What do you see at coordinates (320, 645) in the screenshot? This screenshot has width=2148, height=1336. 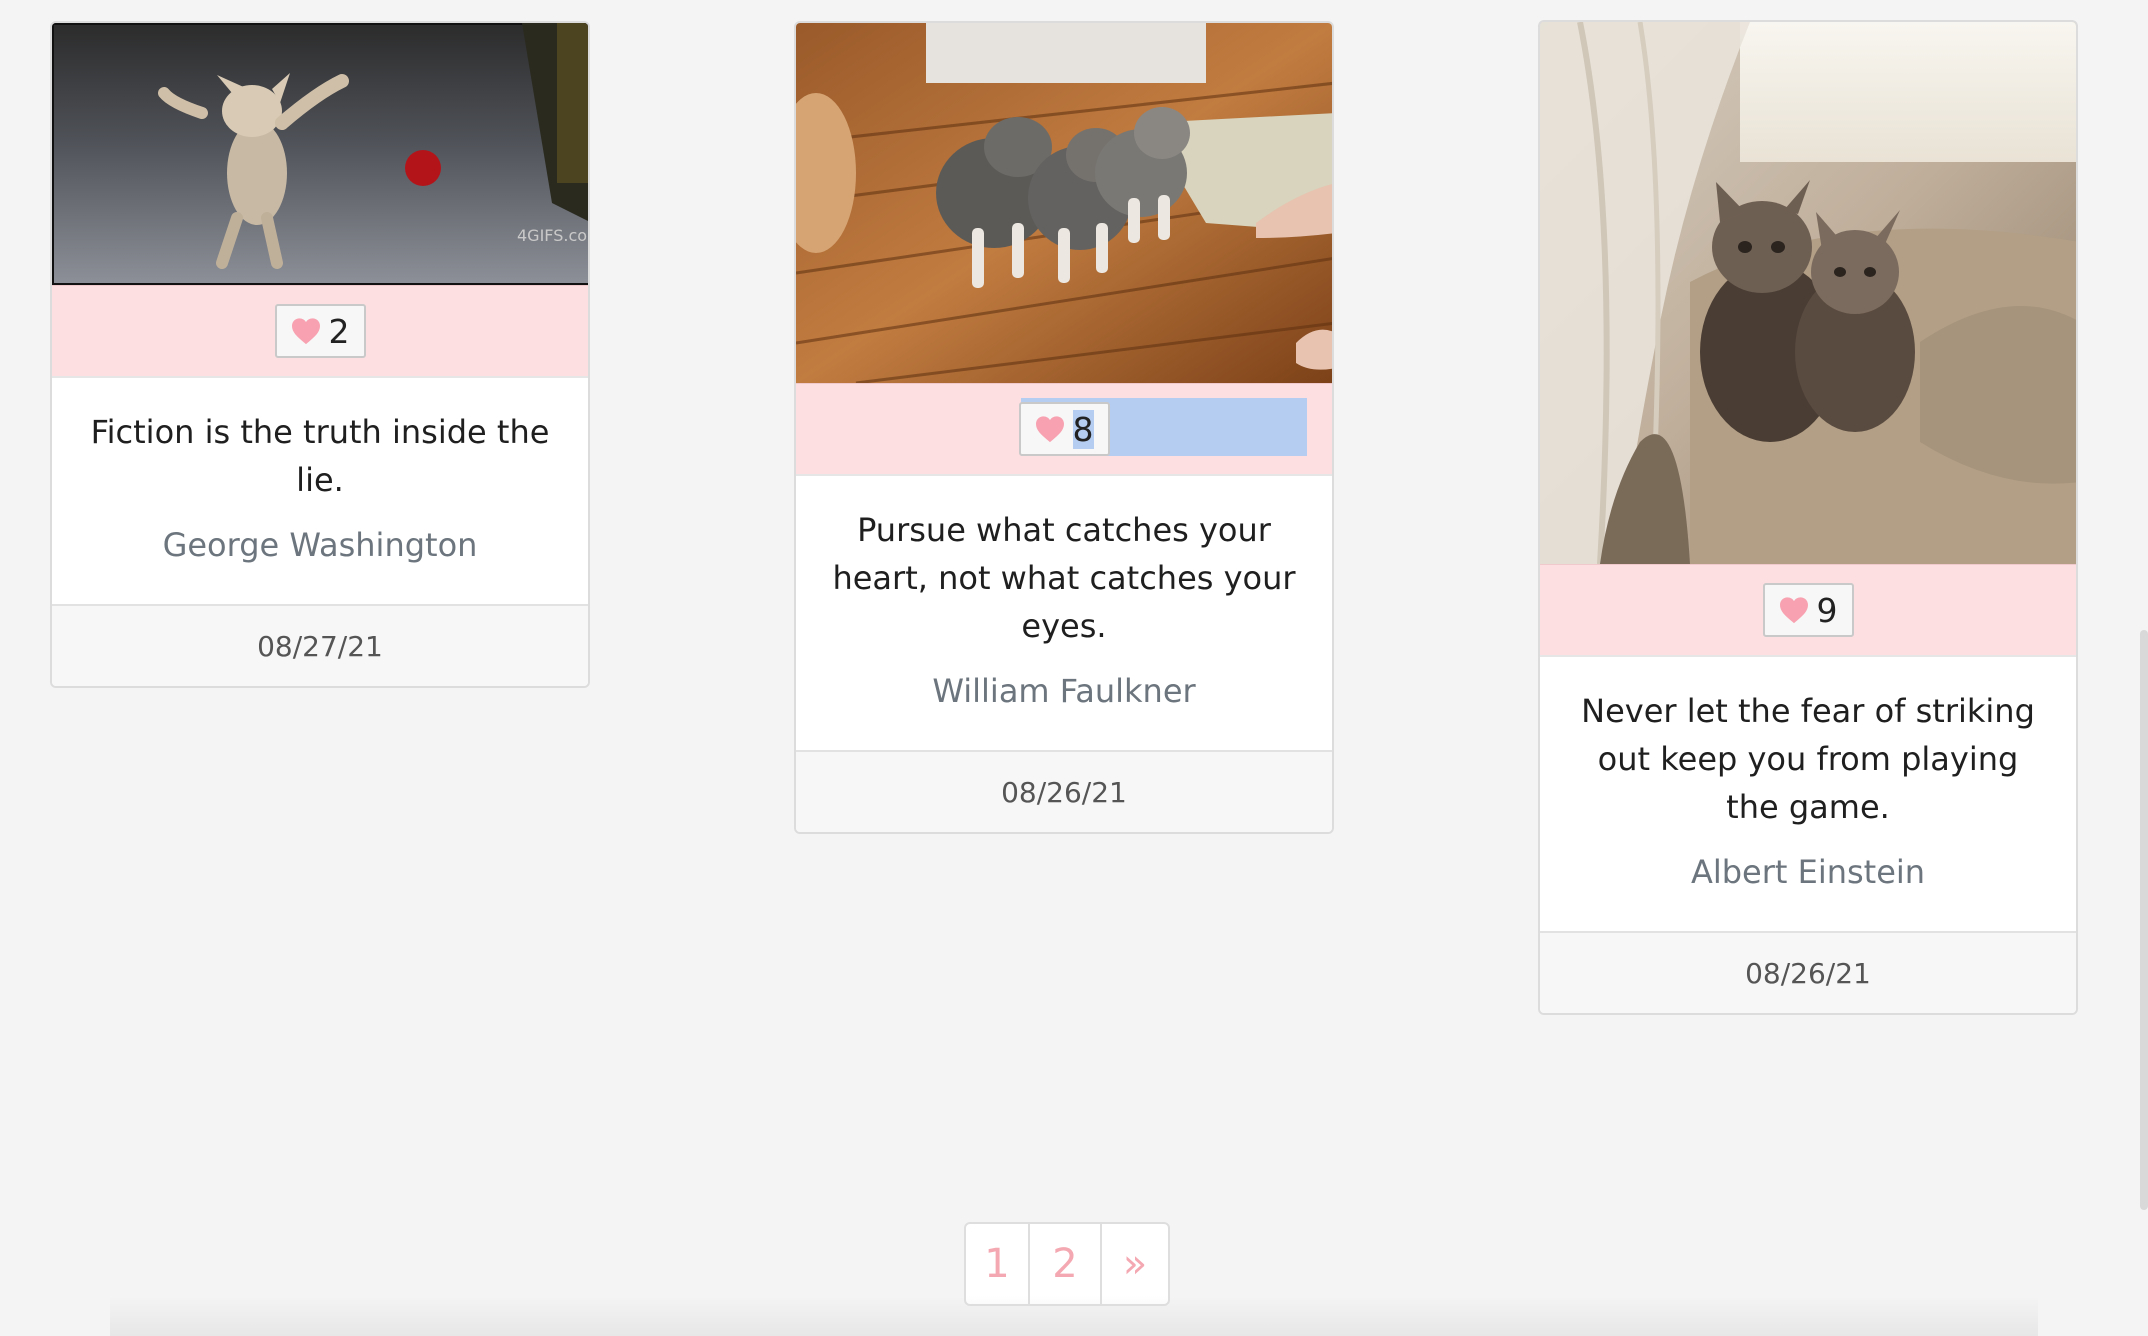 I see `card-date: 08/27/21` at bounding box center [320, 645].